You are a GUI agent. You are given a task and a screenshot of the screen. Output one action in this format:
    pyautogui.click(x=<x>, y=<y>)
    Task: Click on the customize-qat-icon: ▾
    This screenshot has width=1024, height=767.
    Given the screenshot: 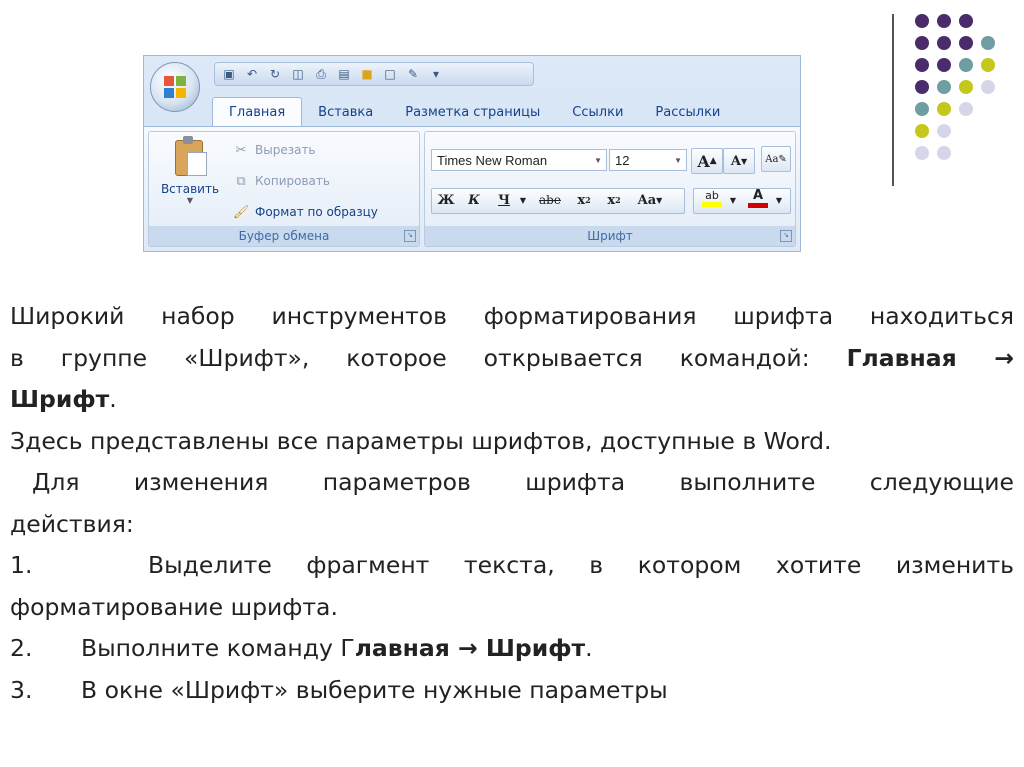 What is the action you would take?
    pyautogui.click(x=436, y=74)
    